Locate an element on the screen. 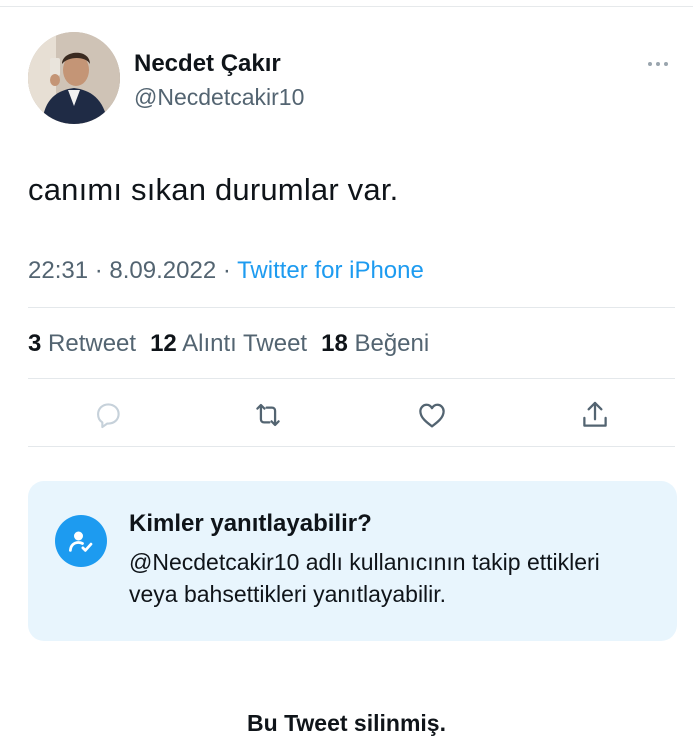 This screenshot has width=693, height=756. likes-stat: 18 Beğeni is located at coordinates (375, 343).